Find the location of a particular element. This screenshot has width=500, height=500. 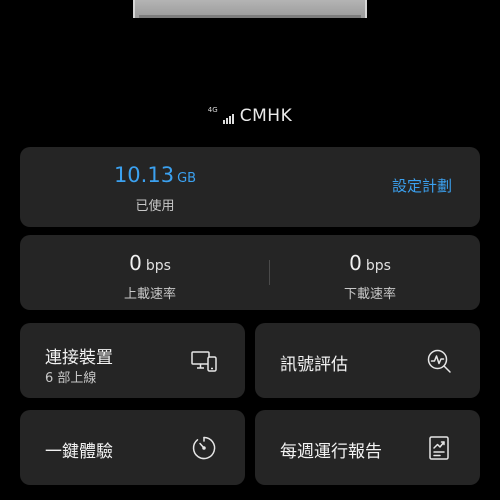

download-speed: 0 bps 下載速率 is located at coordinates (370, 276).